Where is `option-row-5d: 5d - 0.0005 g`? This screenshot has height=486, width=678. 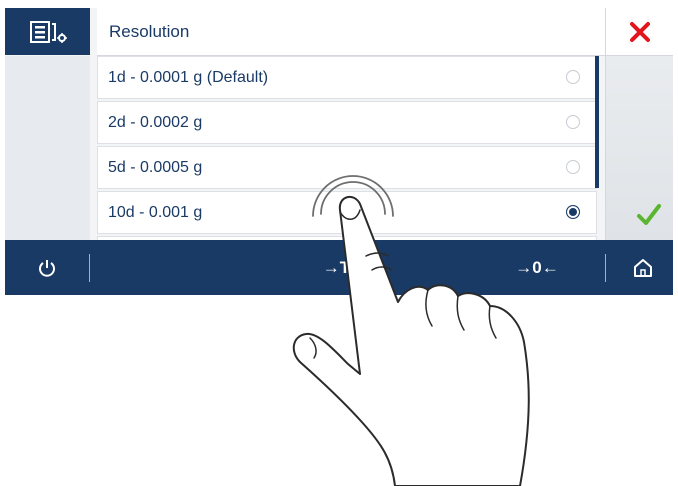 option-row-5d: 5d - 0.0005 g is located at coordinates (347, 167).